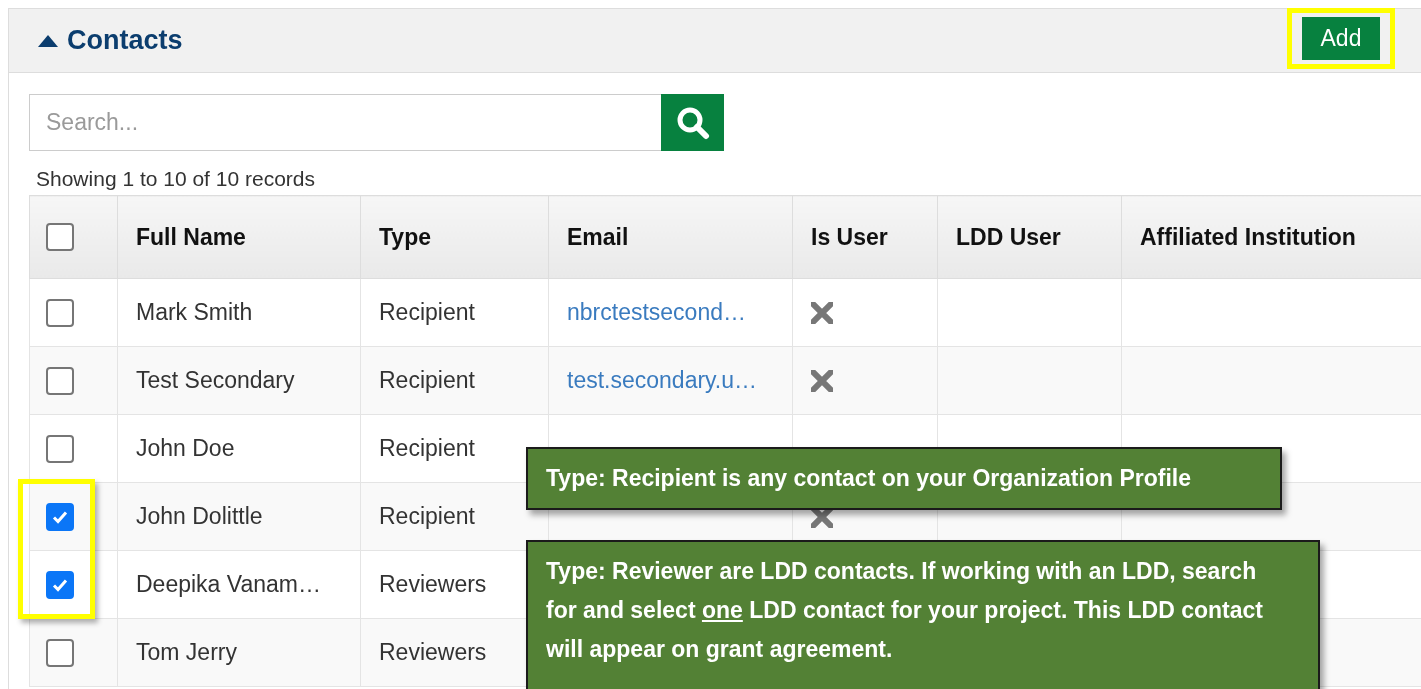 This screenshot has height=689, width=1421. What do you see at coordinates (454, 237) in the screenshot?
I see `column-header: Type` at bounding box center [454, 237].